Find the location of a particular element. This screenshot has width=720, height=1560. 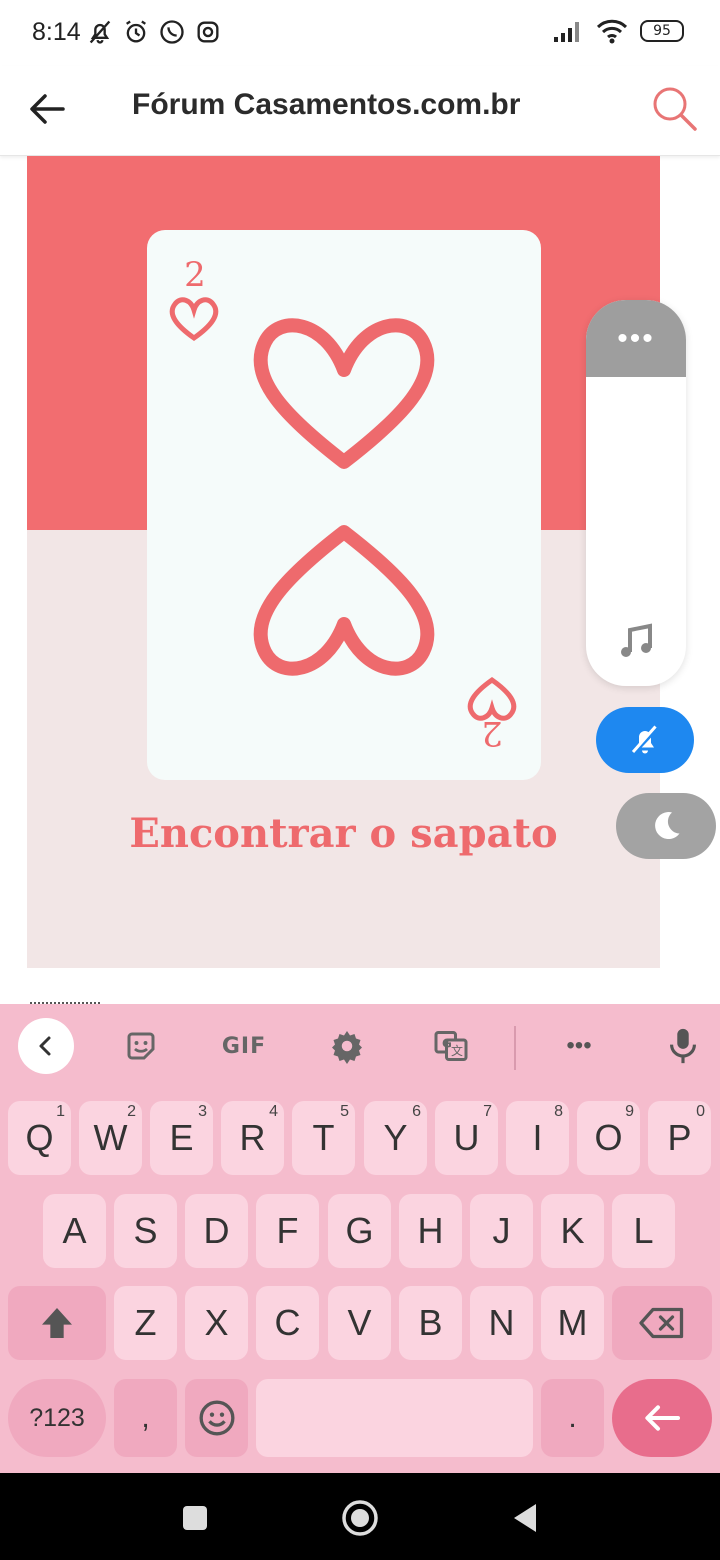

microphone-icon is located at coordinates (683, 1046).